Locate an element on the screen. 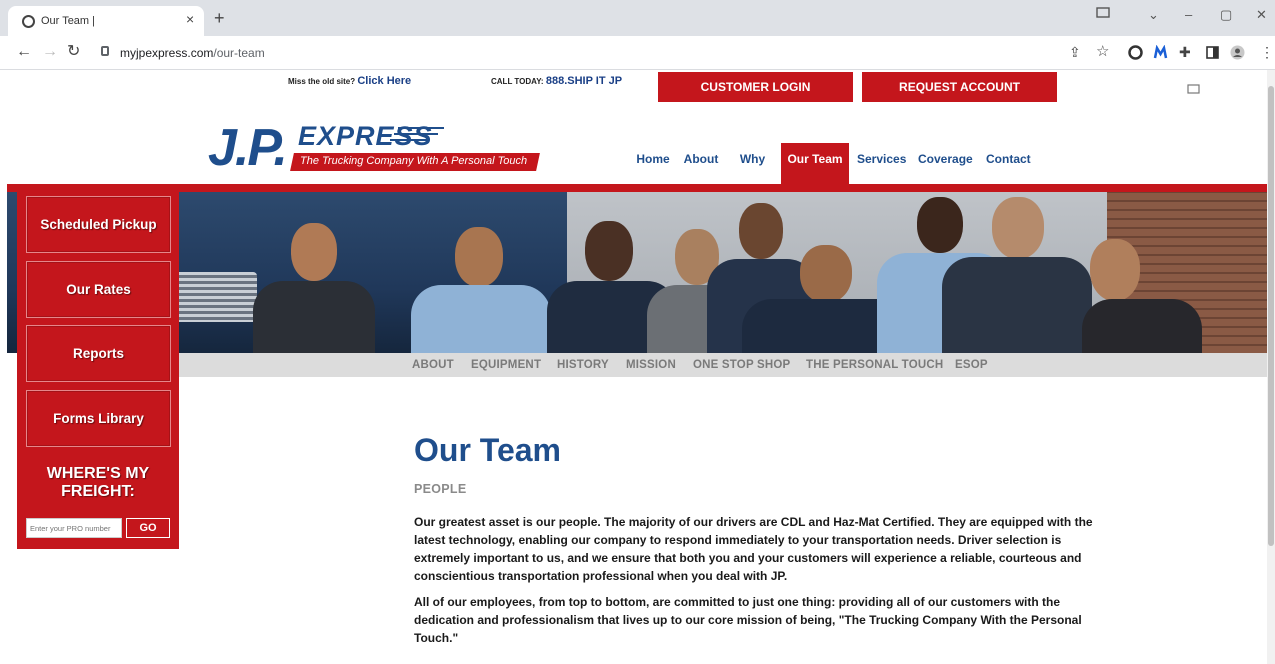 The image size is (1275, 664). scheduled-pickup-button: Scheduled Pickup is located at coordinates (98, 224).